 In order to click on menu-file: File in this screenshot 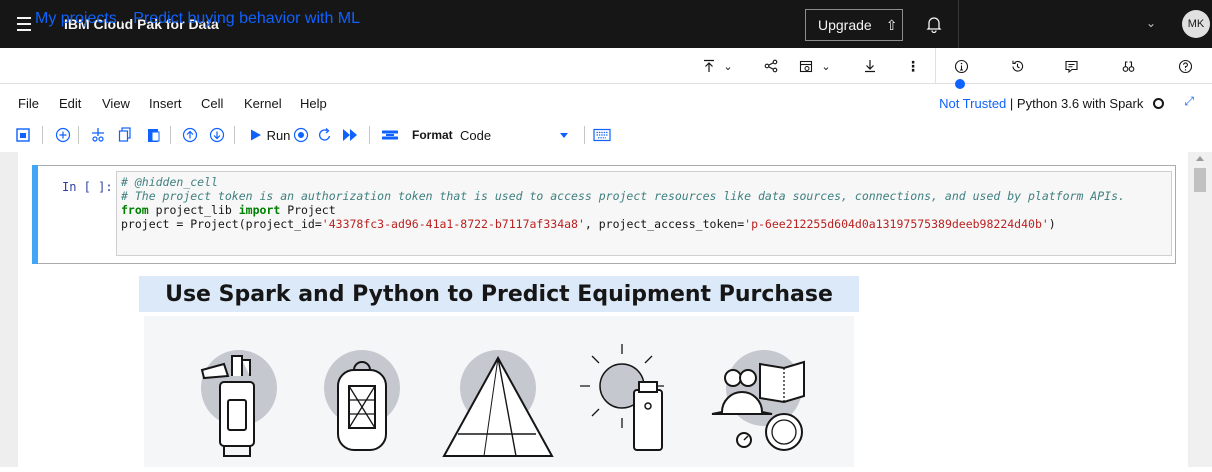, I will do `click(28, 103)`.